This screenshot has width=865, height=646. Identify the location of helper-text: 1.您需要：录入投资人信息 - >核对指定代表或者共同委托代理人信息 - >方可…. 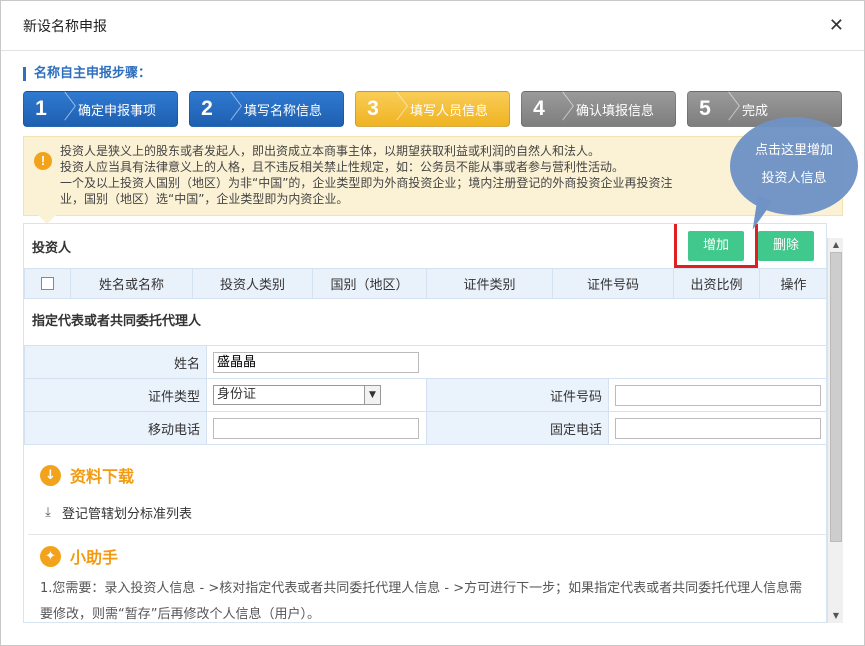
(425, 599).